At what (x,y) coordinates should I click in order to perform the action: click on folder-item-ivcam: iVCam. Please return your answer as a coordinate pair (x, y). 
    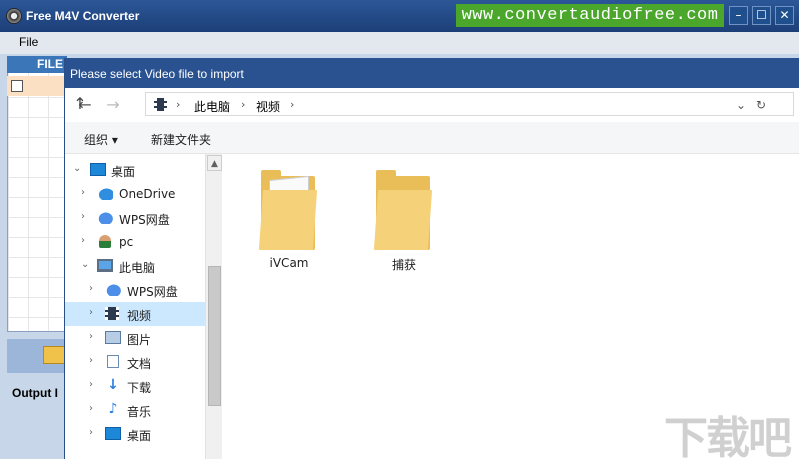
    Looking at the image, I should click on (289, 223).